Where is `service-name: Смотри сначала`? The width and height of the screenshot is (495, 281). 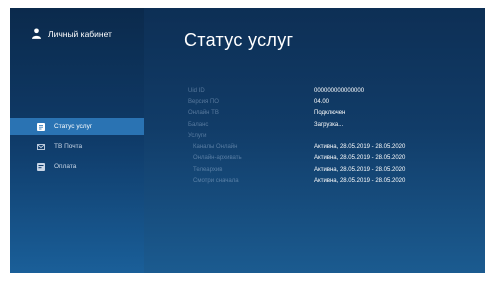 service-name: Смотри сначала is located at coordinates (216, 181).